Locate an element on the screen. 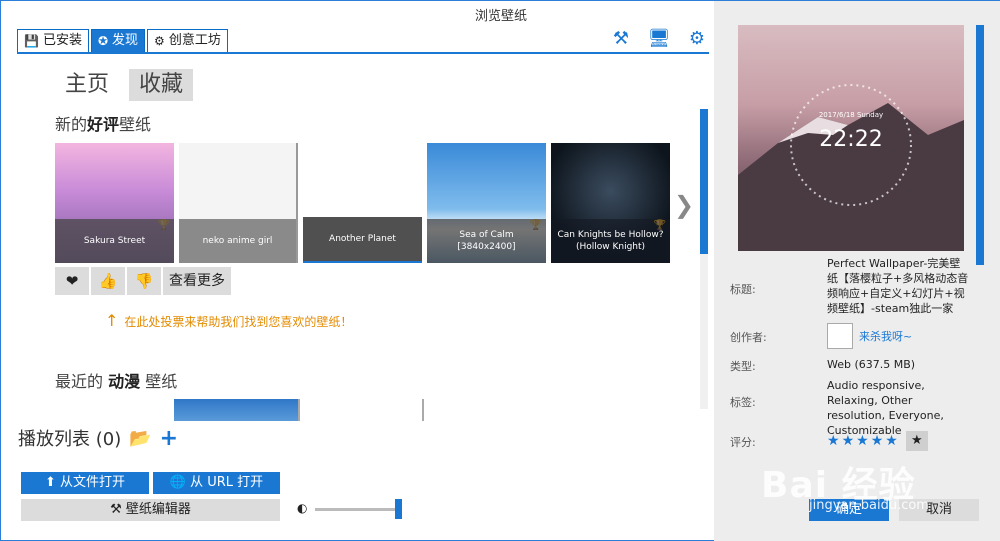 The width and height of the screenshot is (1000, 541). recent-wallpapers is located at coordinates (360, 410).